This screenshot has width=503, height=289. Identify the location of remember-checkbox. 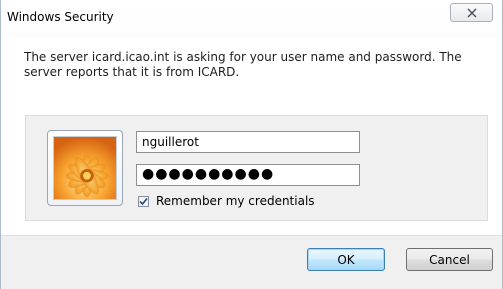
(143, 201).